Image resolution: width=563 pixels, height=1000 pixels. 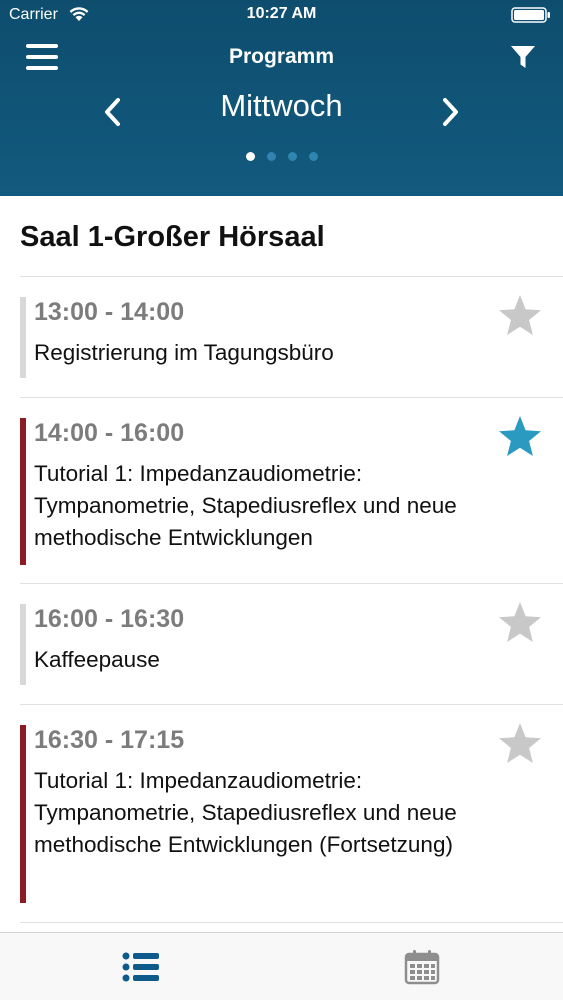 I want to click on session-time: 16:00 - 16:30, so click(x=109, y=619).